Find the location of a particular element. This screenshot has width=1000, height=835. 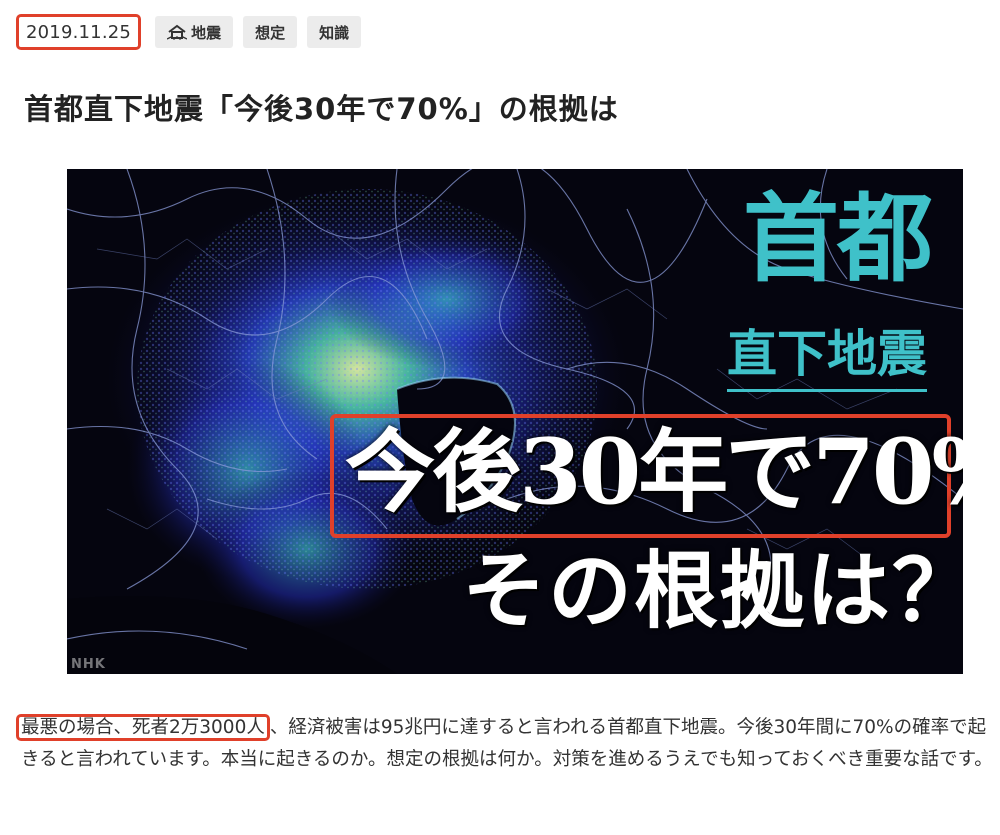

hero-title-city: 首都 is located at coordinates (838, 238).